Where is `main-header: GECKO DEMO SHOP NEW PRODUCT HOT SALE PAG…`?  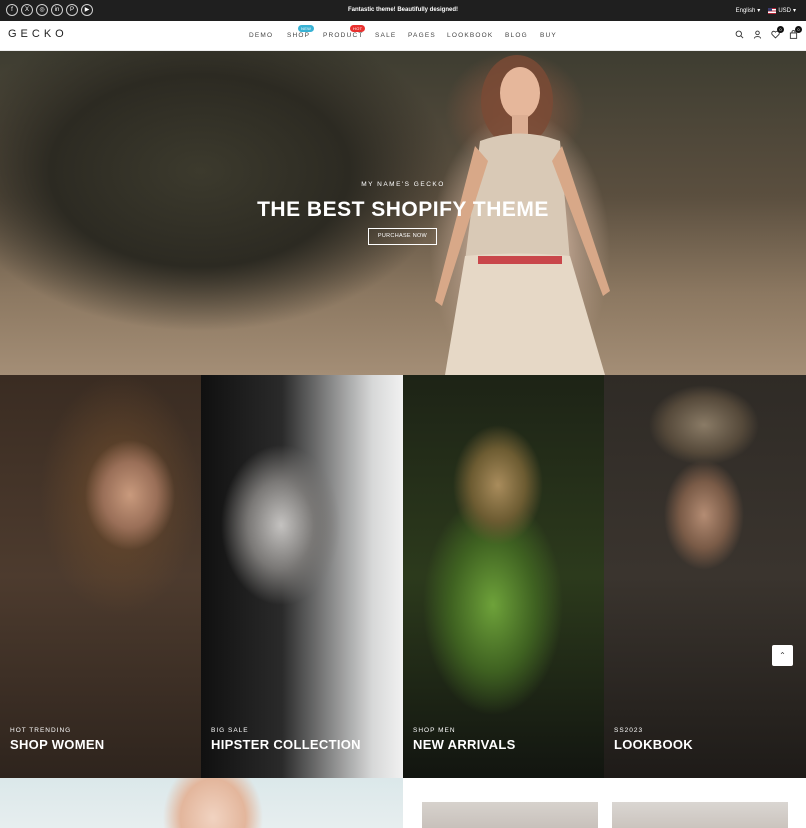 main-header: GECKO DEMO SHOP NEW PRODUCT HOT SALE PAG… is located at coordinates (403, 36).